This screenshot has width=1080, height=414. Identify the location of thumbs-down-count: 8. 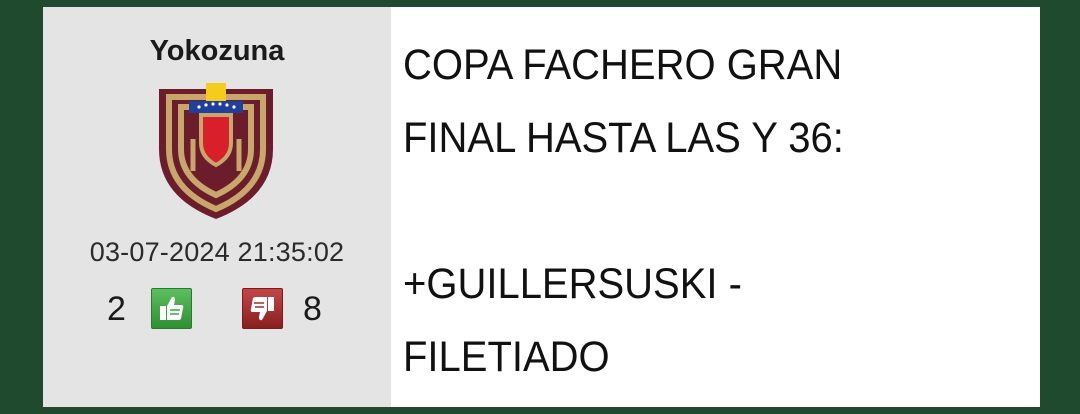
(312, 309).